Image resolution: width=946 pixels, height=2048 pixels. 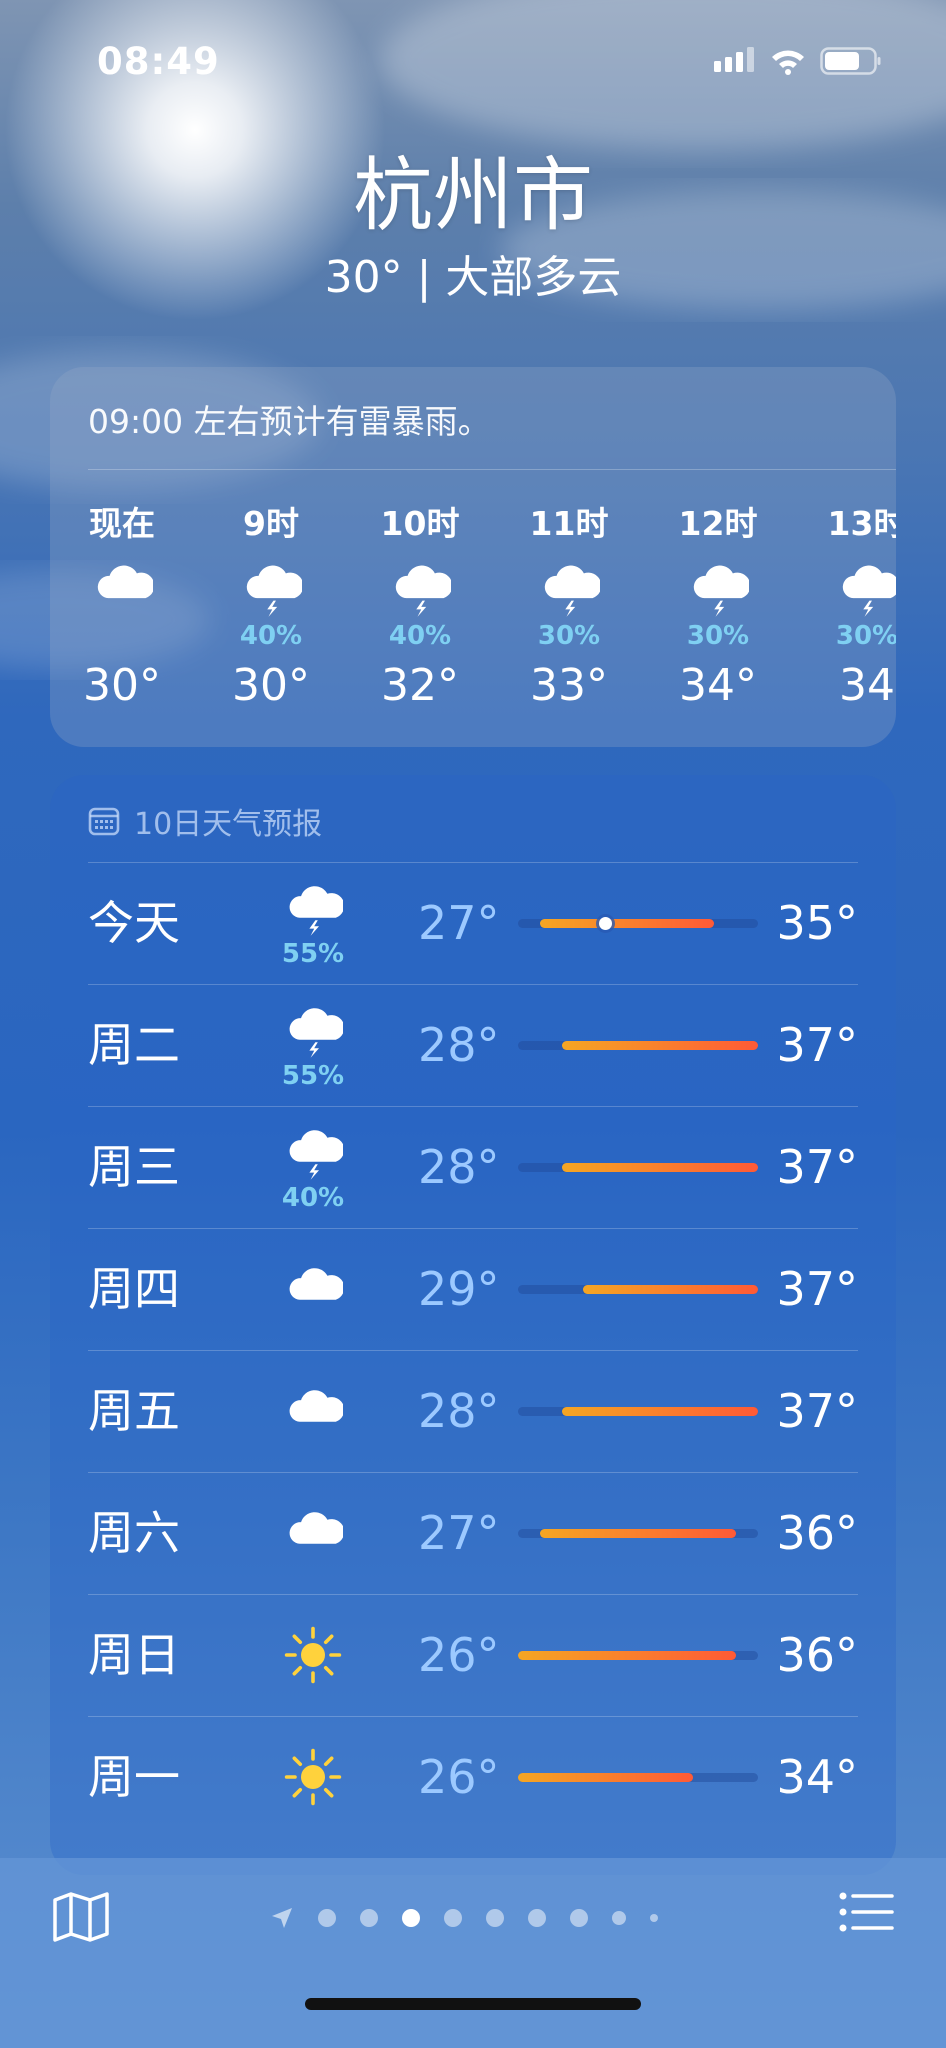 What do you see at coordinates (817, 923) in the screenshot?
I see `day-high-temp: 35°` at bounding box center [817, 923].